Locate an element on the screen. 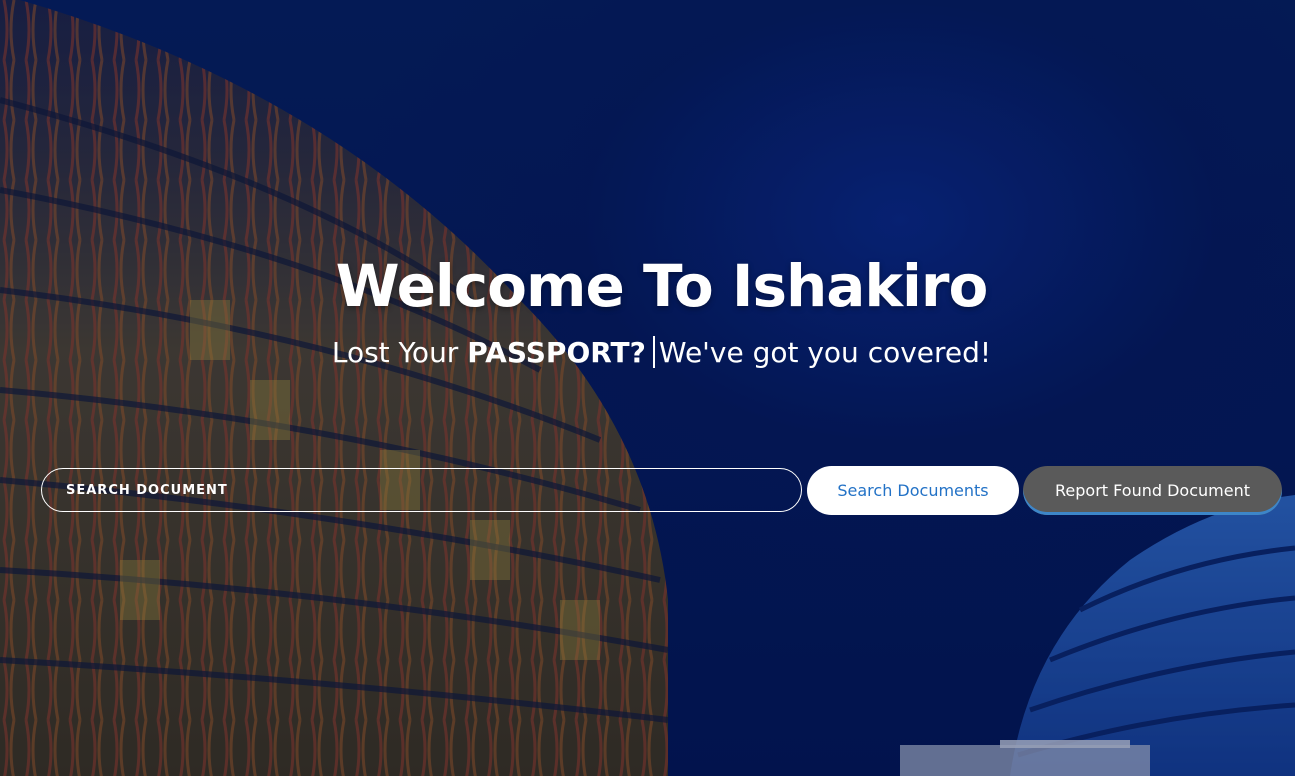  search-input is located at coordinates (421, 490).